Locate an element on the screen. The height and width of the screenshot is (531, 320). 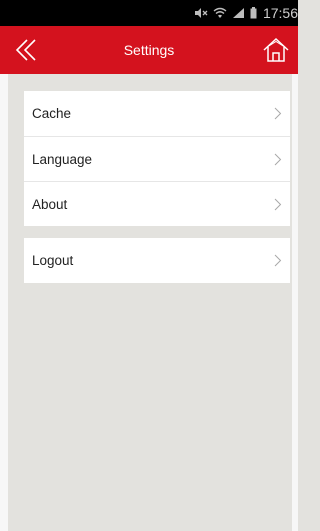
home-icon is located at coordinates (276, 50).